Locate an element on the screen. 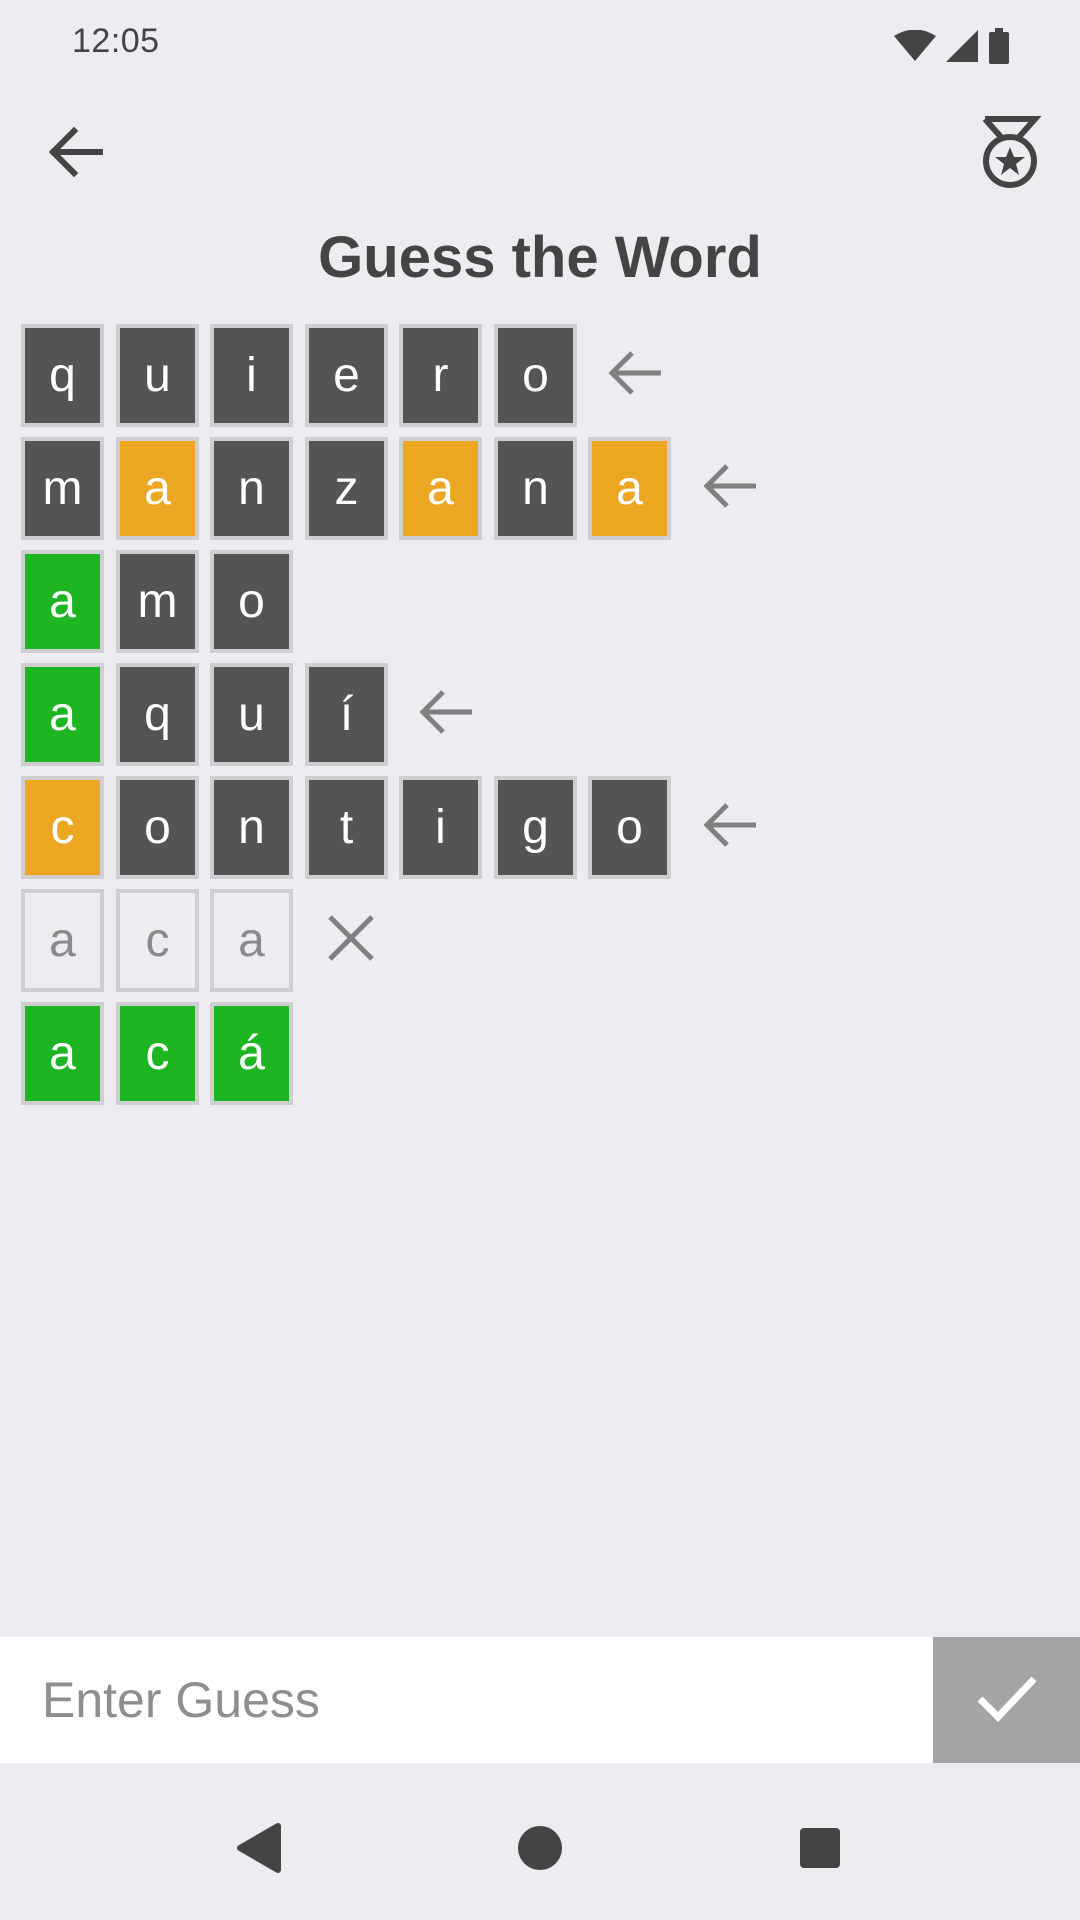  top-app-bar is located at coordinates (540, 155).